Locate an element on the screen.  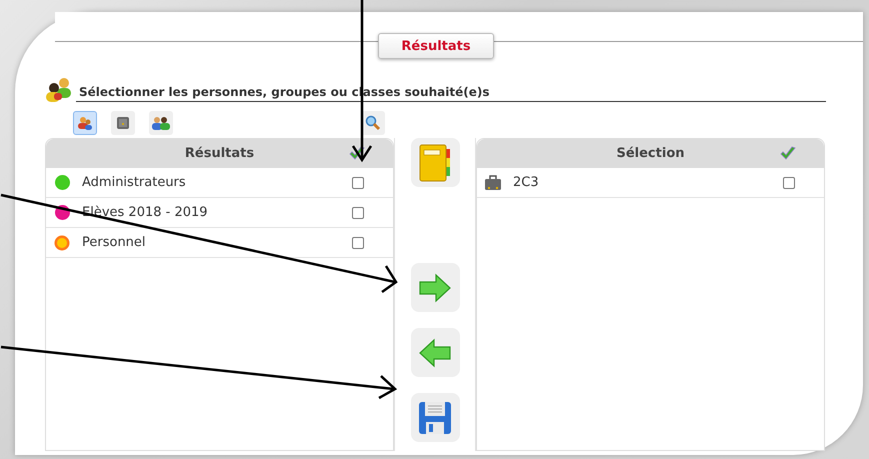
notebook-icon is located at coordinates (435, 162).